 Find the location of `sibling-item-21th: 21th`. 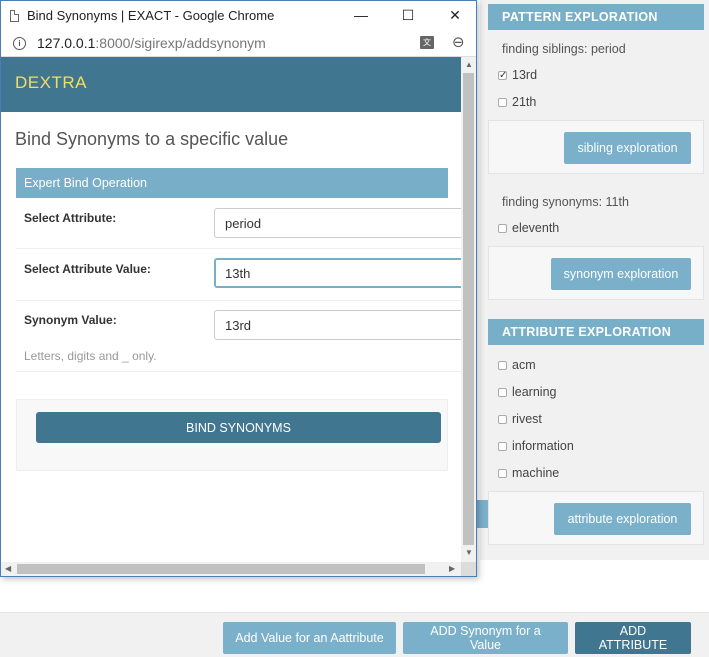

sibling-item-21th: 21th is located at coordinates (517, 102).